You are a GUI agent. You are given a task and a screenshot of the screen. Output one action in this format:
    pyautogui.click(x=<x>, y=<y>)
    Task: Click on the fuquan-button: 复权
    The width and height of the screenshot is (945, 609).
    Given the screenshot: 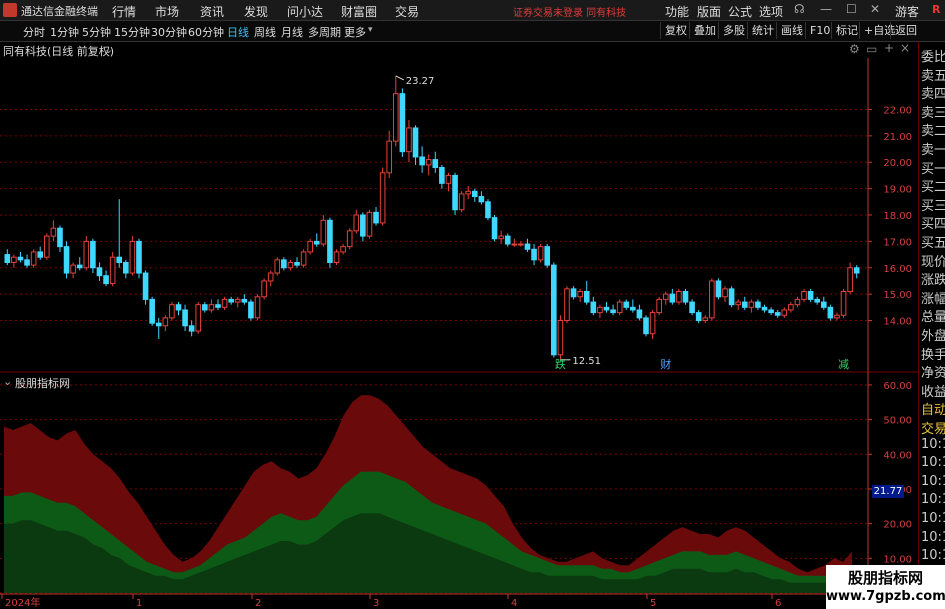 What is the action you would take?
    pyautogui.click(x=675, y=30)
    